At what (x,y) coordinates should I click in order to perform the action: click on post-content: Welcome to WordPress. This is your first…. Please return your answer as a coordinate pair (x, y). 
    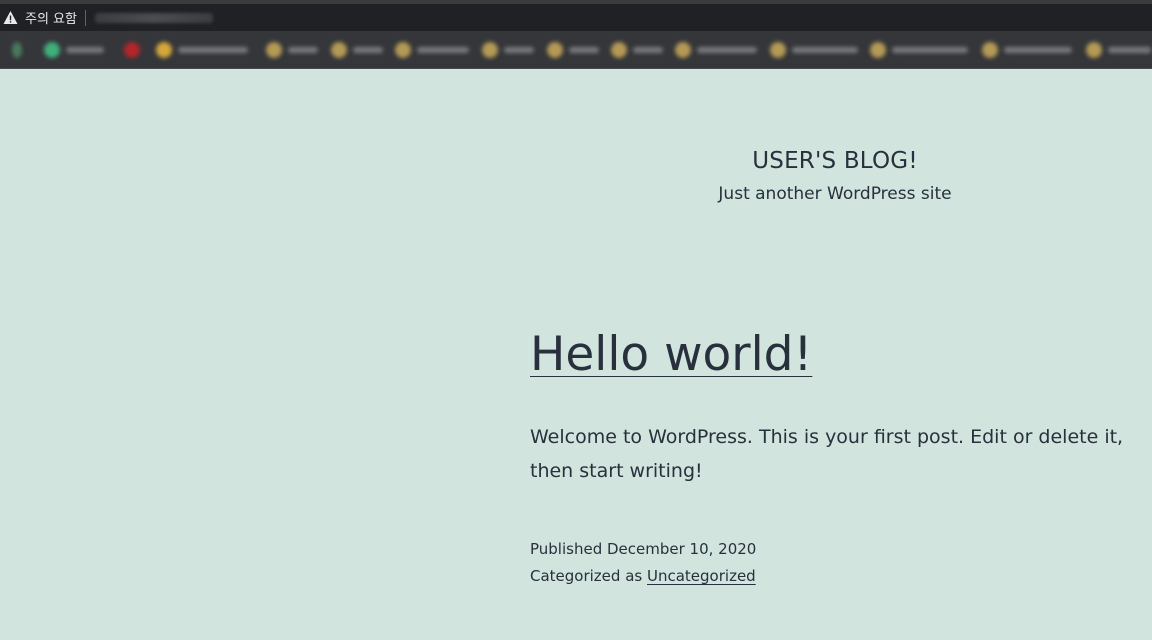
    Looking at the image, I should click on (827, 454).